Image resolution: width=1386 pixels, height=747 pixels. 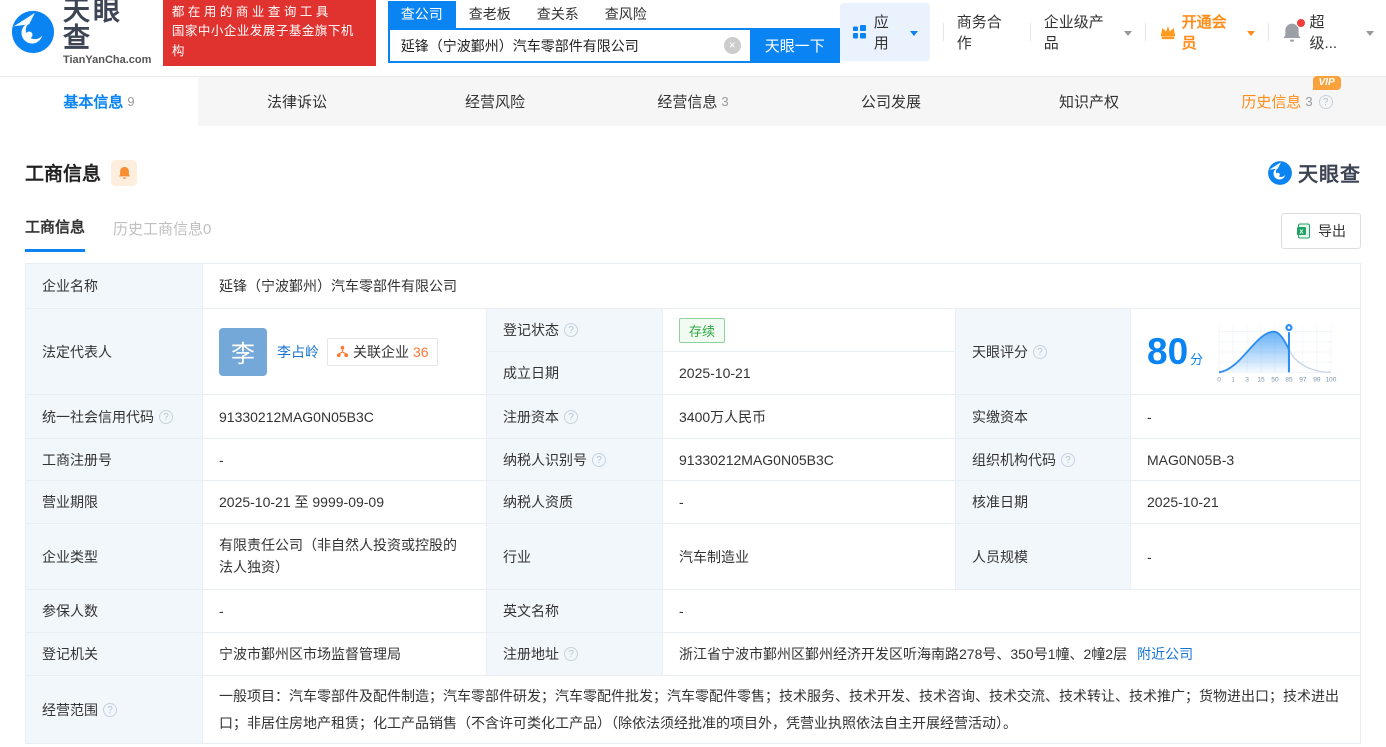 What do you see at coordinates (693, 611) in the screenshot?
I see `table-row: 参保人数 - 英文名称 -` at bounding box center [693, 611].